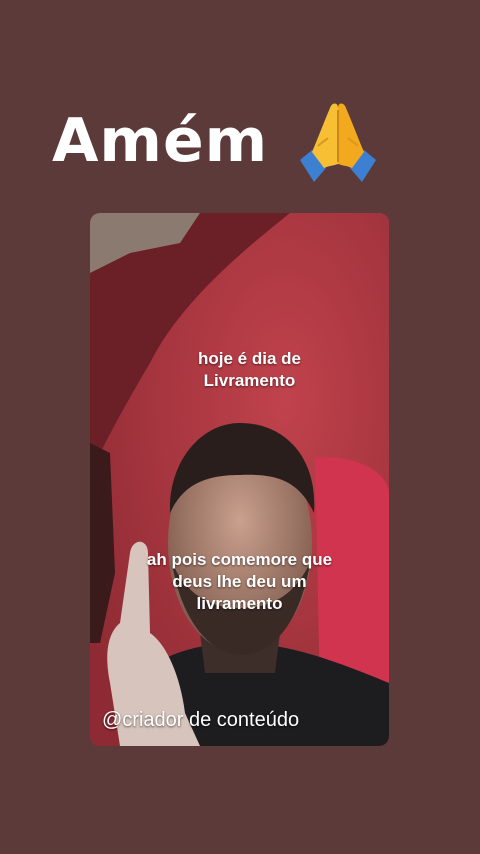 The height and width of the screenshot is (854, 480). What do you see at coordinates (160, 141) in the screenshot?
I see `story-title: Amém` at bounding box center [160, 141].